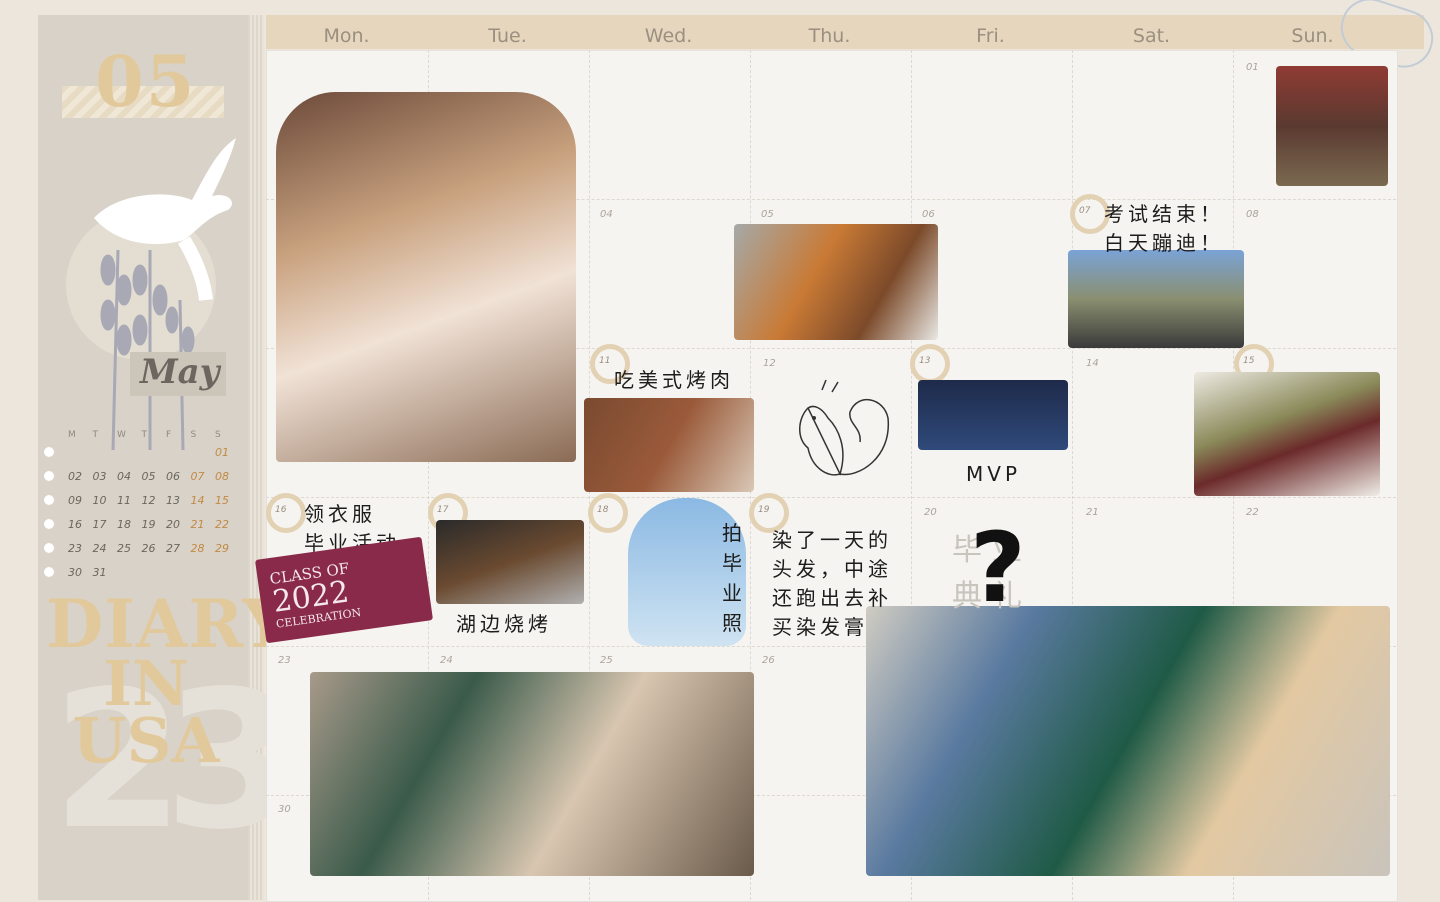  What do you see at coordinates (1252, 214) in the screenshot?
I see `day-number: 08` at bounding box center [1252, 214].